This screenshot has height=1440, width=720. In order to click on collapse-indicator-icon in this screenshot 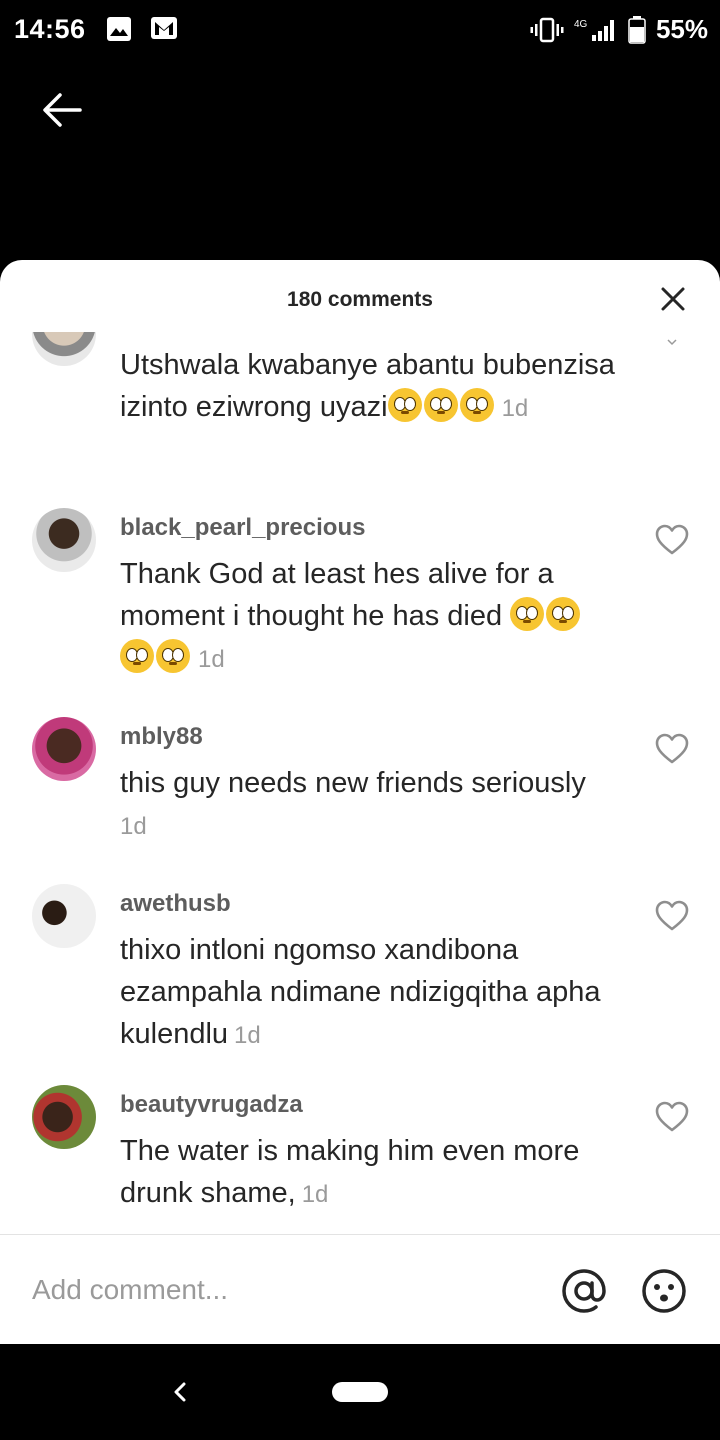, I will do `click(672, 342)`.